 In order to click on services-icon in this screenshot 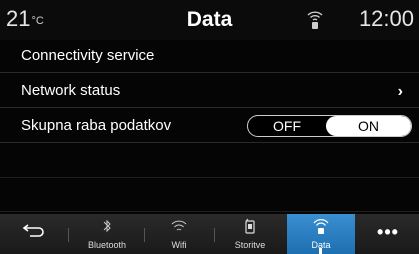, I will do `click(250, 226)`.